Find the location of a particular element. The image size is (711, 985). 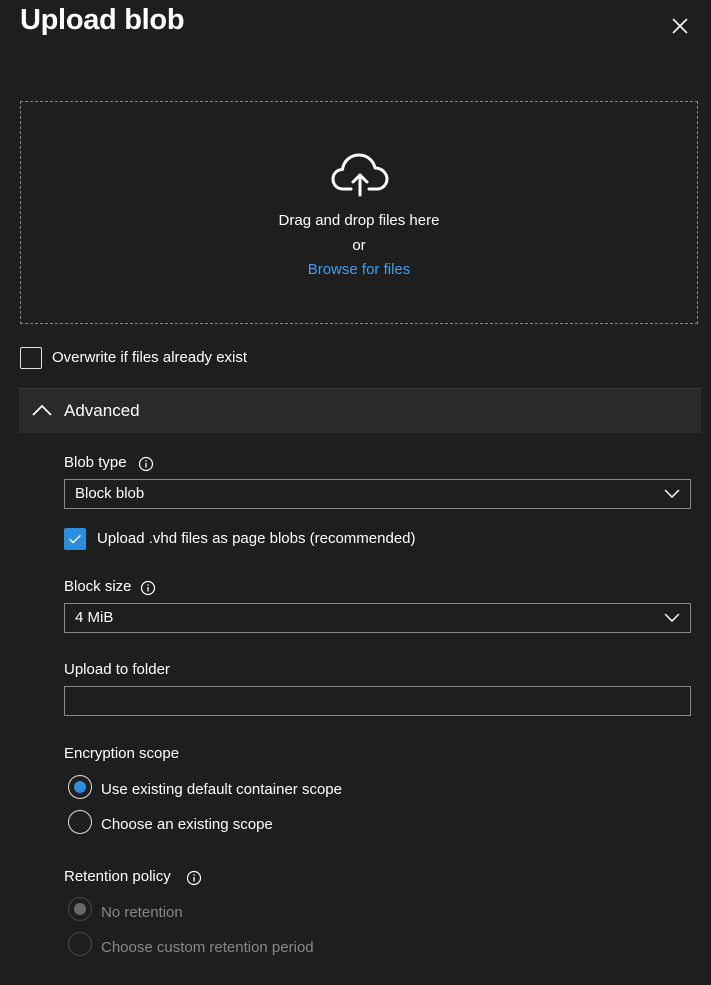

close-icon is located at coordinates (680, 26).